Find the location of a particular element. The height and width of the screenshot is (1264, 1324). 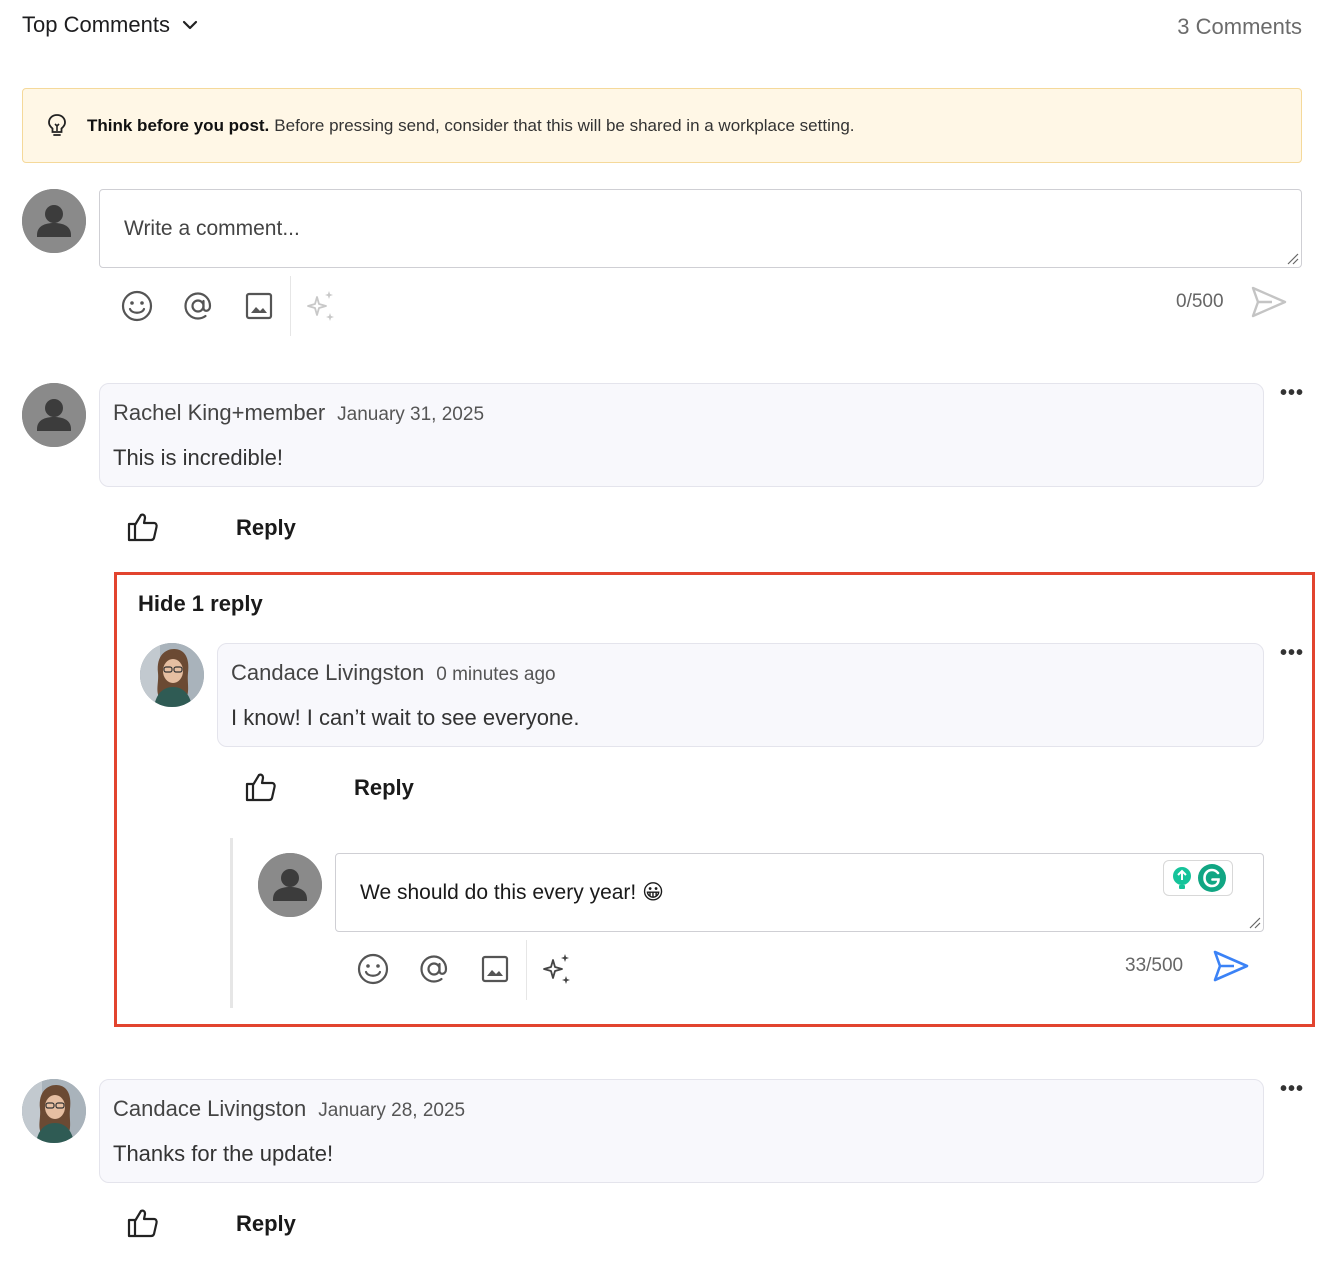

reply-like-button is located at coordinates (261, 789).